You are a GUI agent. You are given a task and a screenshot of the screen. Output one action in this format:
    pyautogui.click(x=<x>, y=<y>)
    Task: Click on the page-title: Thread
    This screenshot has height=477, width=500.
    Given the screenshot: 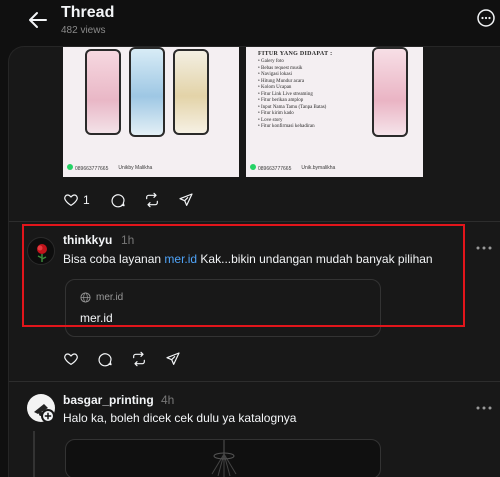 What is the action you would take?
    pyautogui.click(x=88, y=12)
    